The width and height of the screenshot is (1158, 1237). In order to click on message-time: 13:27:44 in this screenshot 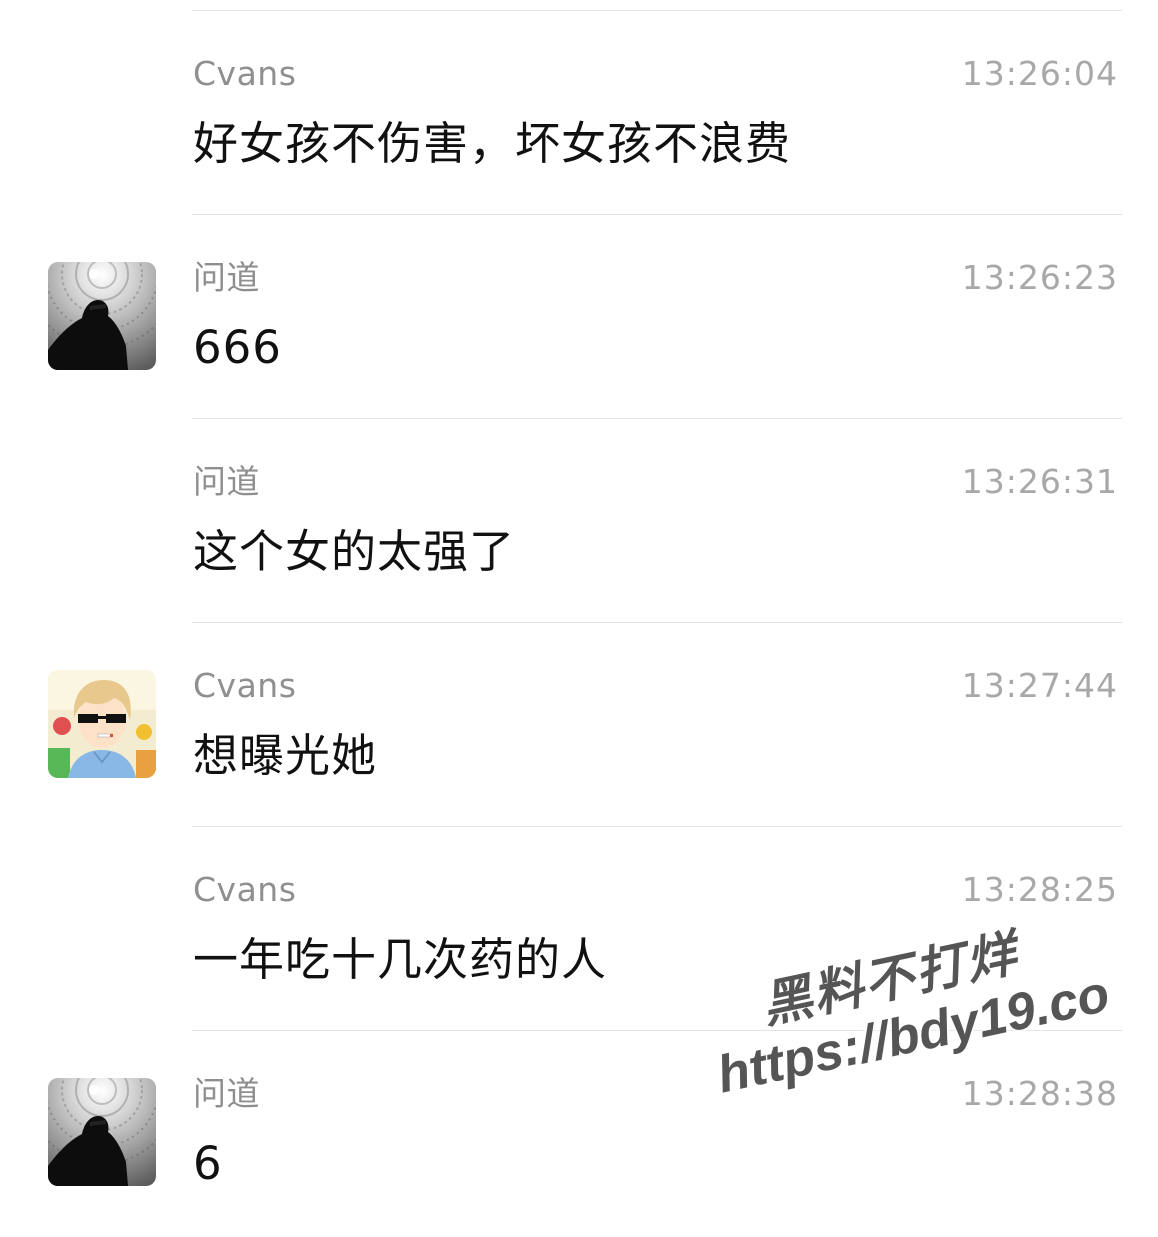, I will do `click(1039, 685)`.